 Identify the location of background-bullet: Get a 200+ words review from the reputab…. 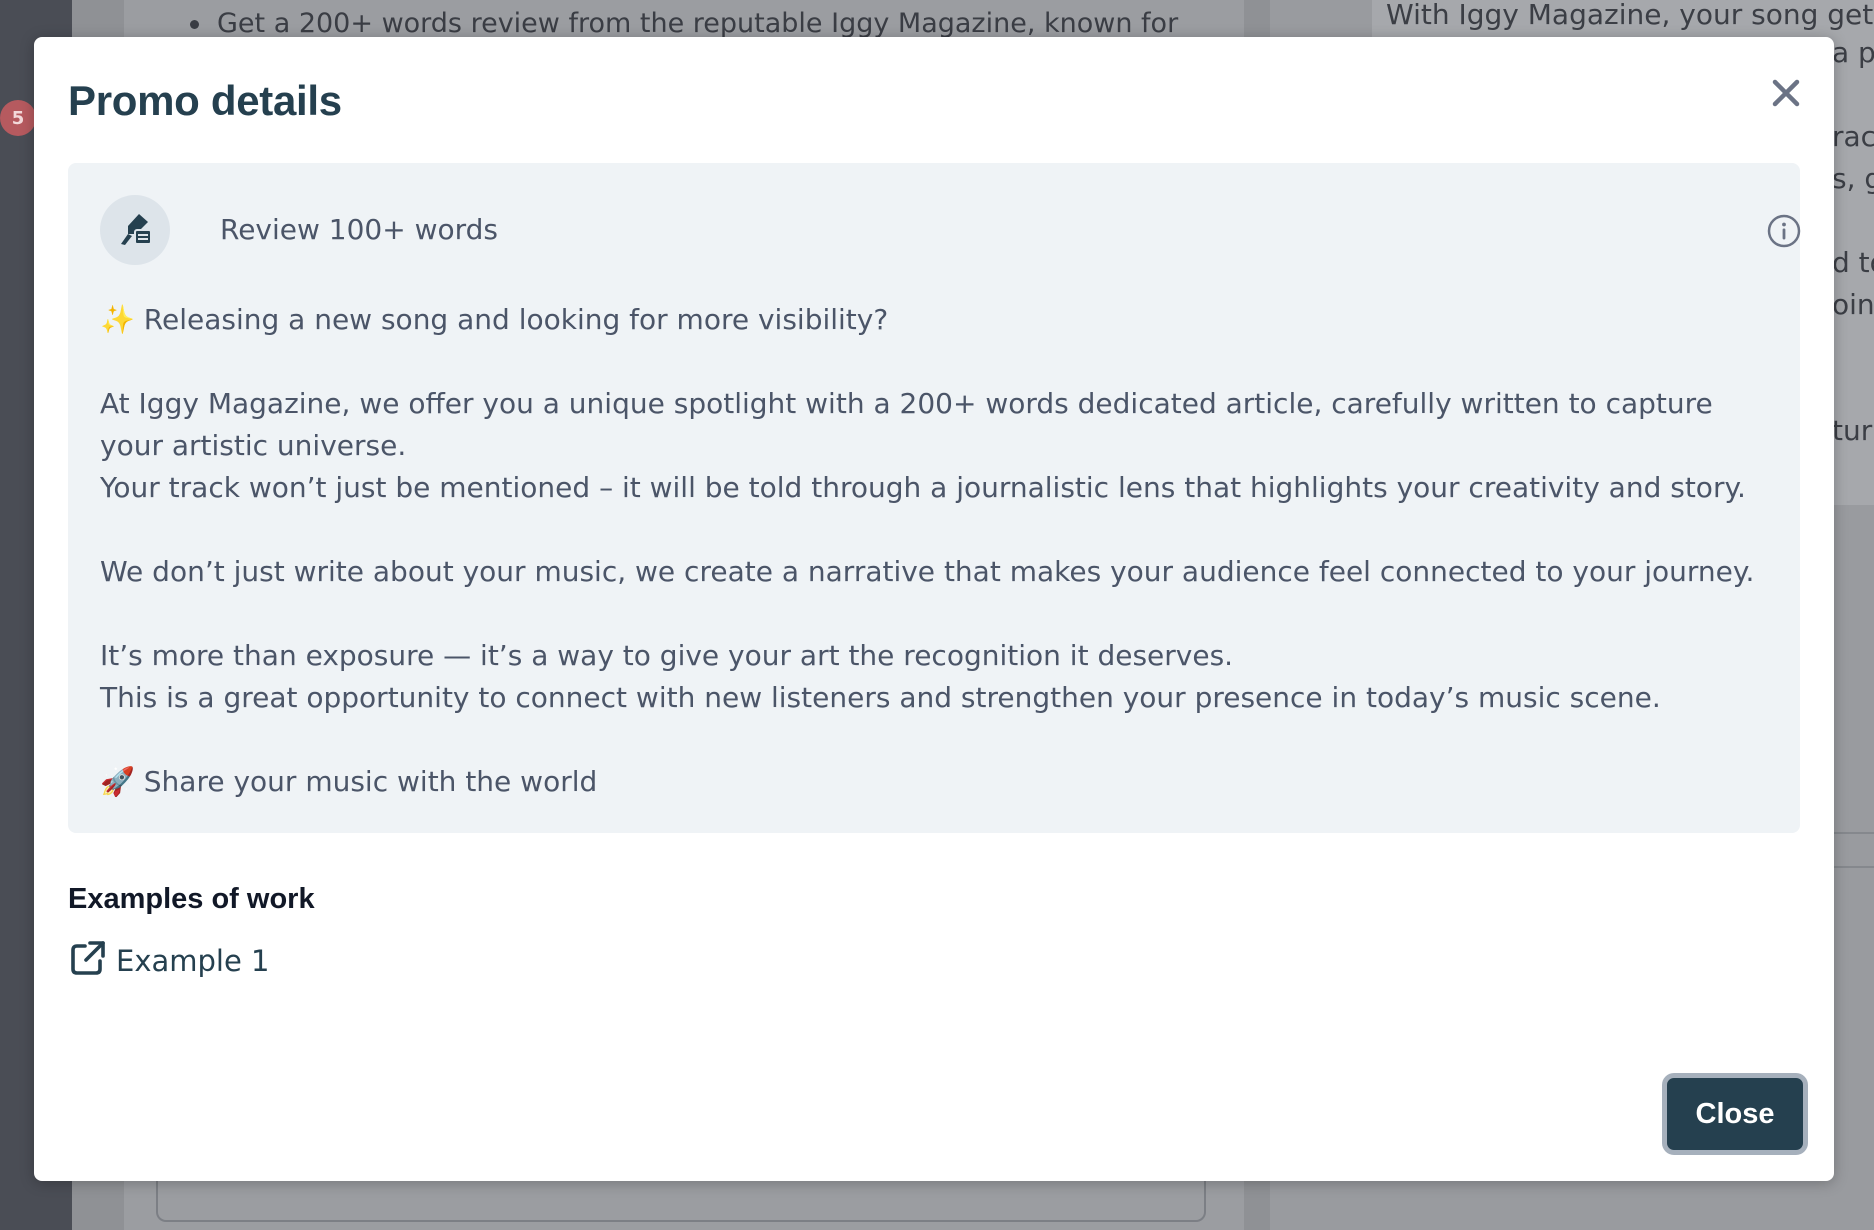
(710, 23).